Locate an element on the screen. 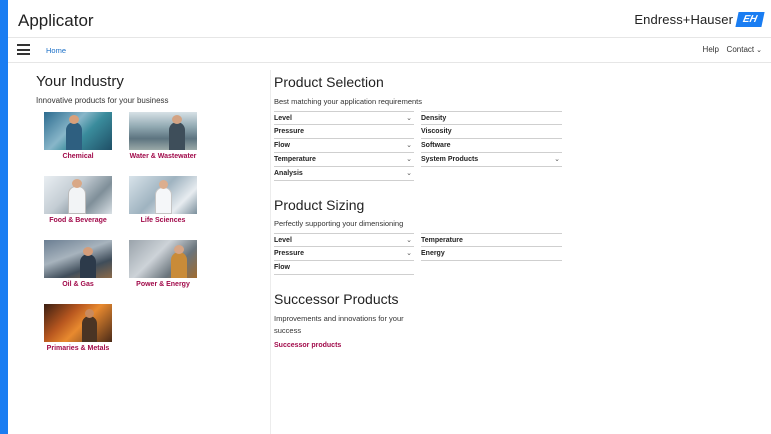  industry-tile-life-sciences: Life Sciences is located at coordinates (163, 200).